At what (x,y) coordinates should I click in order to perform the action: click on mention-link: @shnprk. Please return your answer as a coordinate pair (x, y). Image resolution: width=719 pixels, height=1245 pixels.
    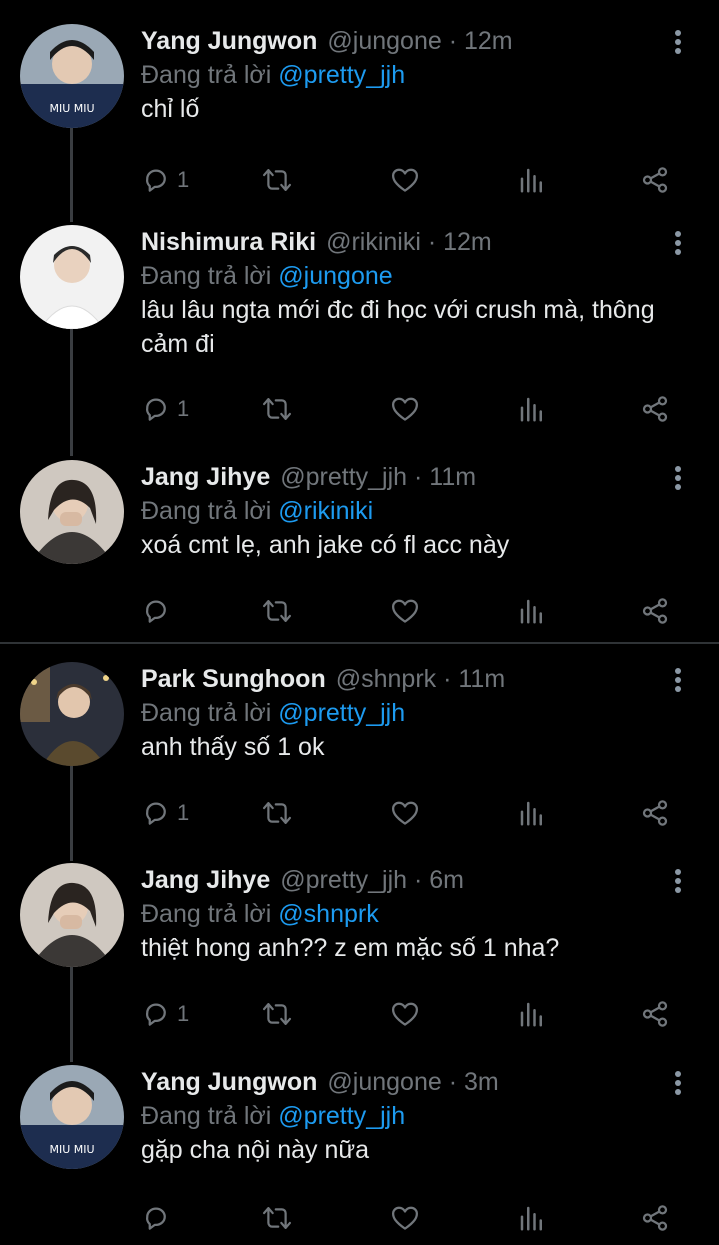
    Looking at the image, I should click on (328, 914).